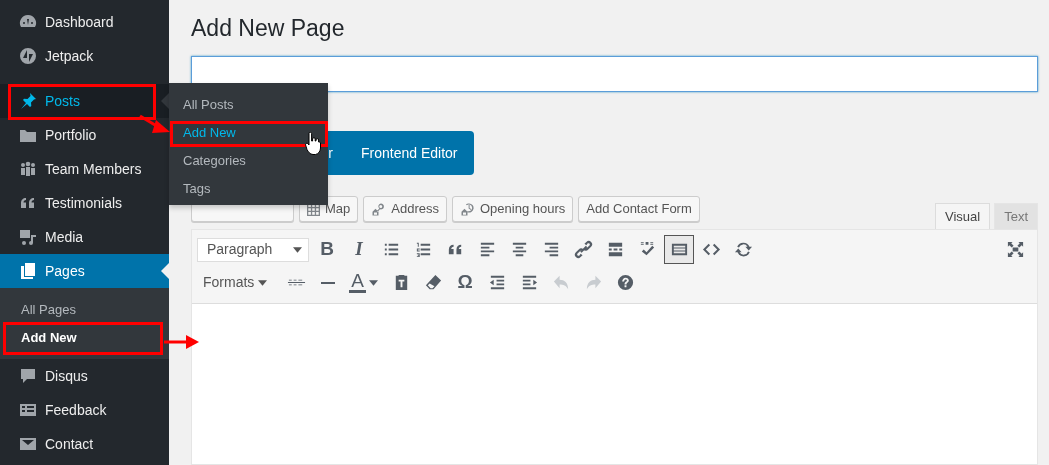  What do you see at coordinates (513, 209) in the screenshot?
I see `media-toolbar-button: Opening hours` at bounding box center [513, 209].